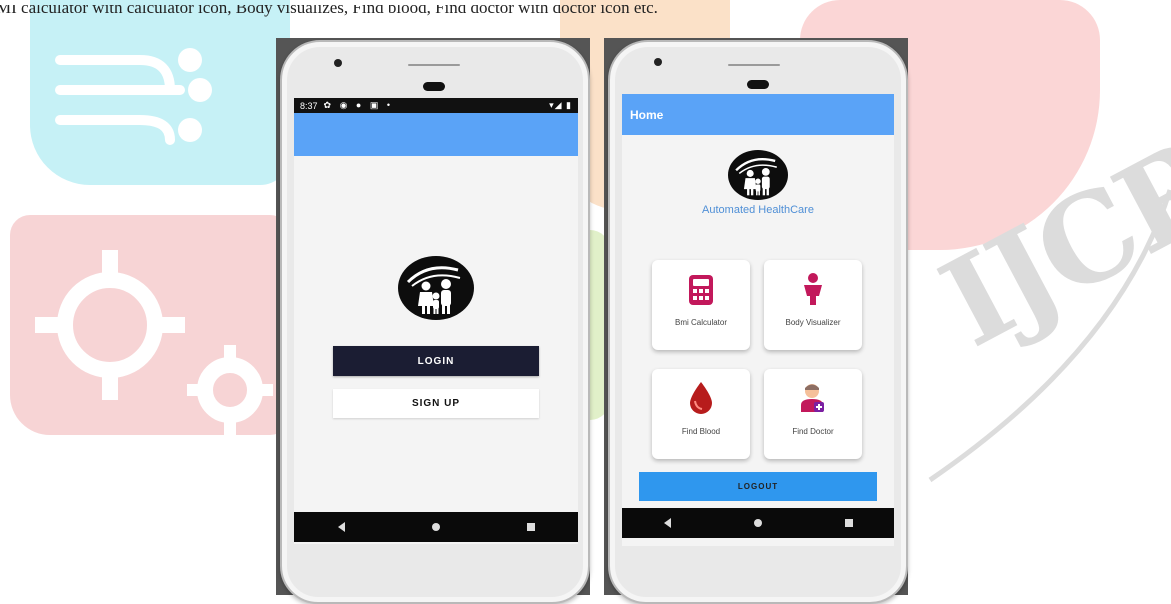 The width and height of the screenshot is (1171, 604). Describe the element at coordinates (813, 289) in the screenshot. I see `person-icon` at that location.